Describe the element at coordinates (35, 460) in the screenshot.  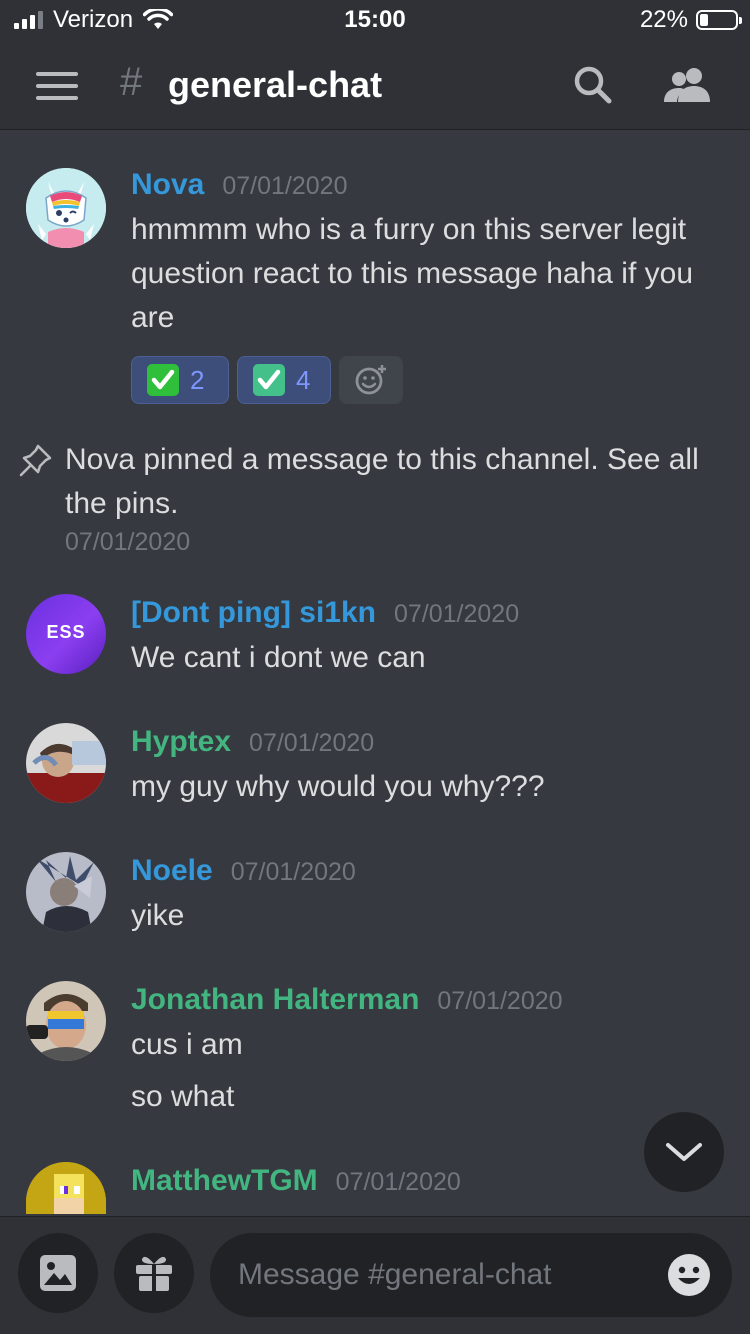
I see `pin-icon` at that location.